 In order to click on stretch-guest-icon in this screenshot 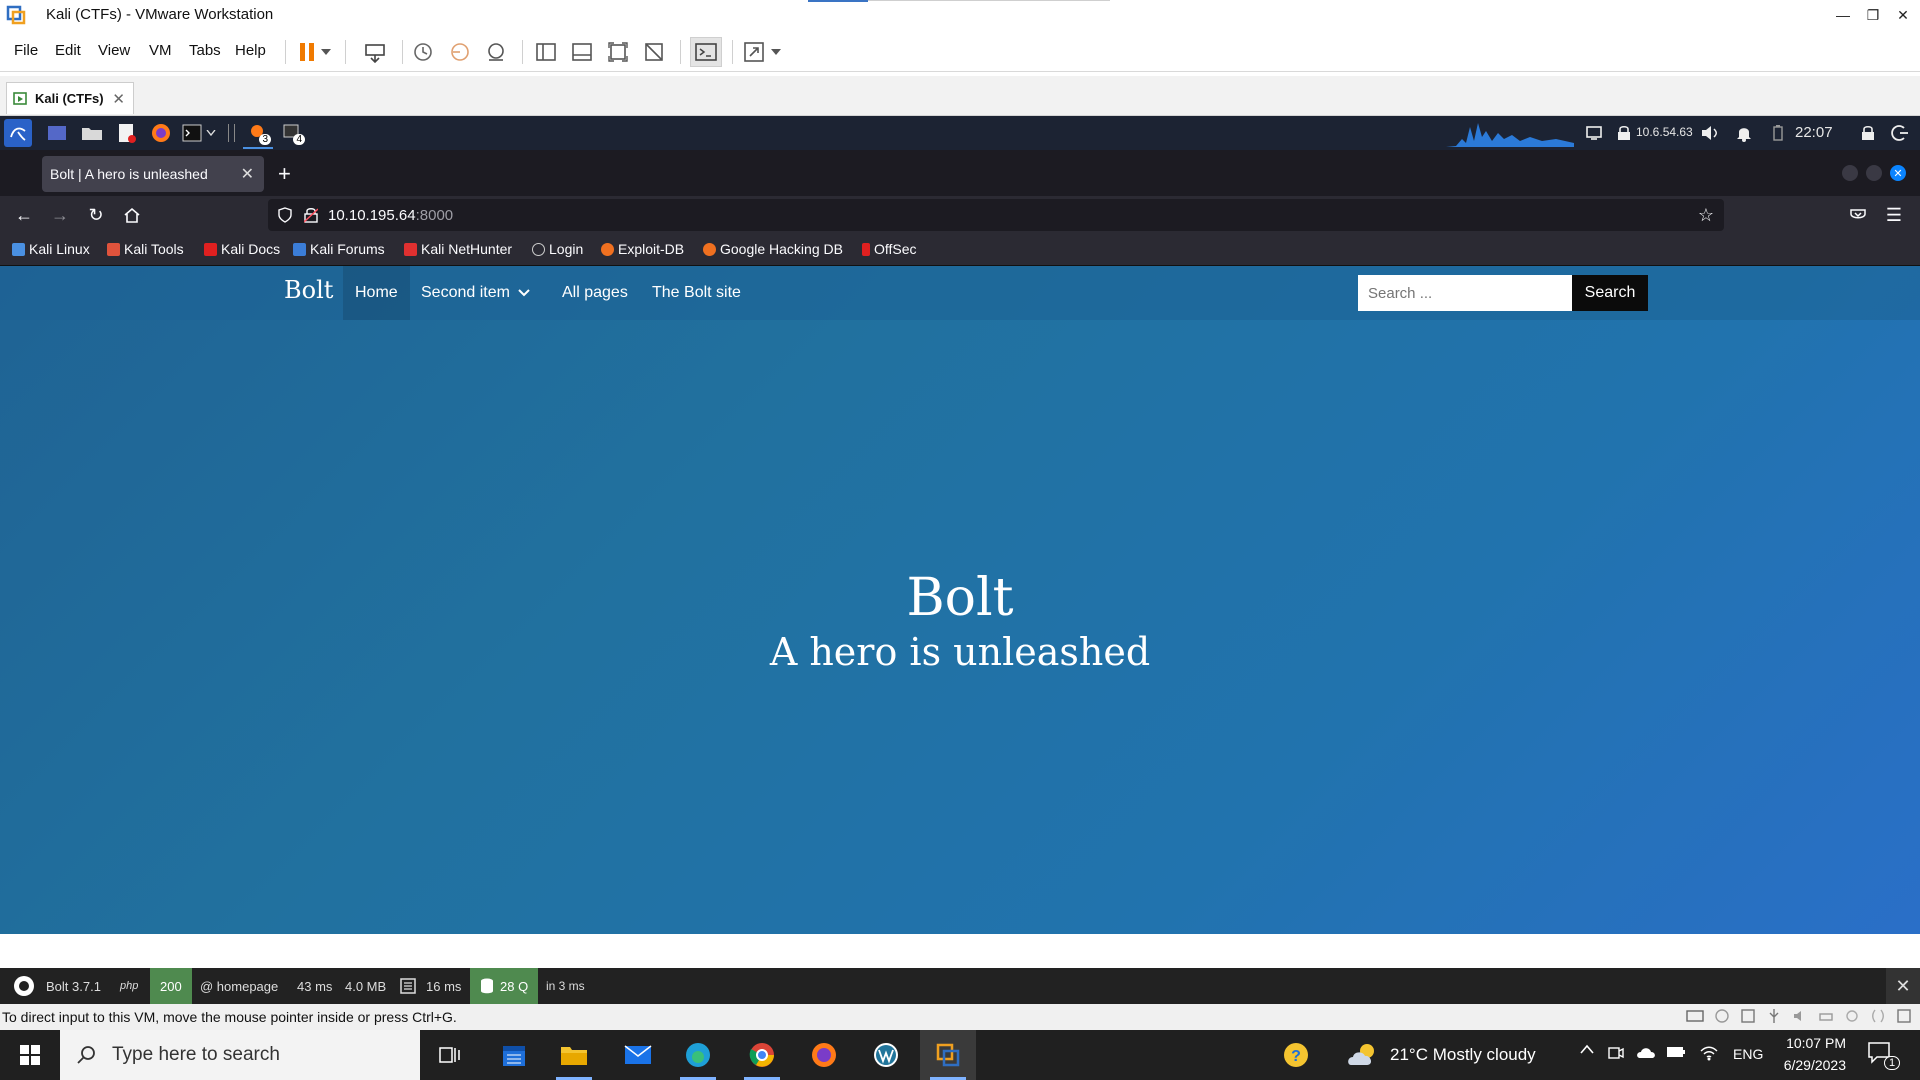, I will do `click(754, 52)`.